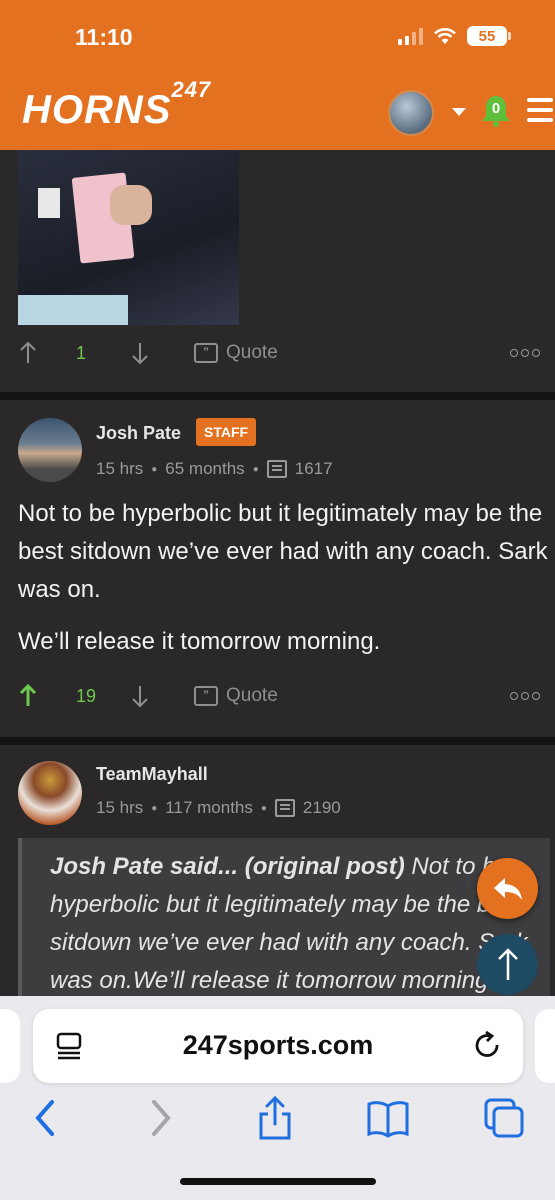 This screenshot has width=555, height=1200. I want to click on battery-icon: 55, so click(489, 36).